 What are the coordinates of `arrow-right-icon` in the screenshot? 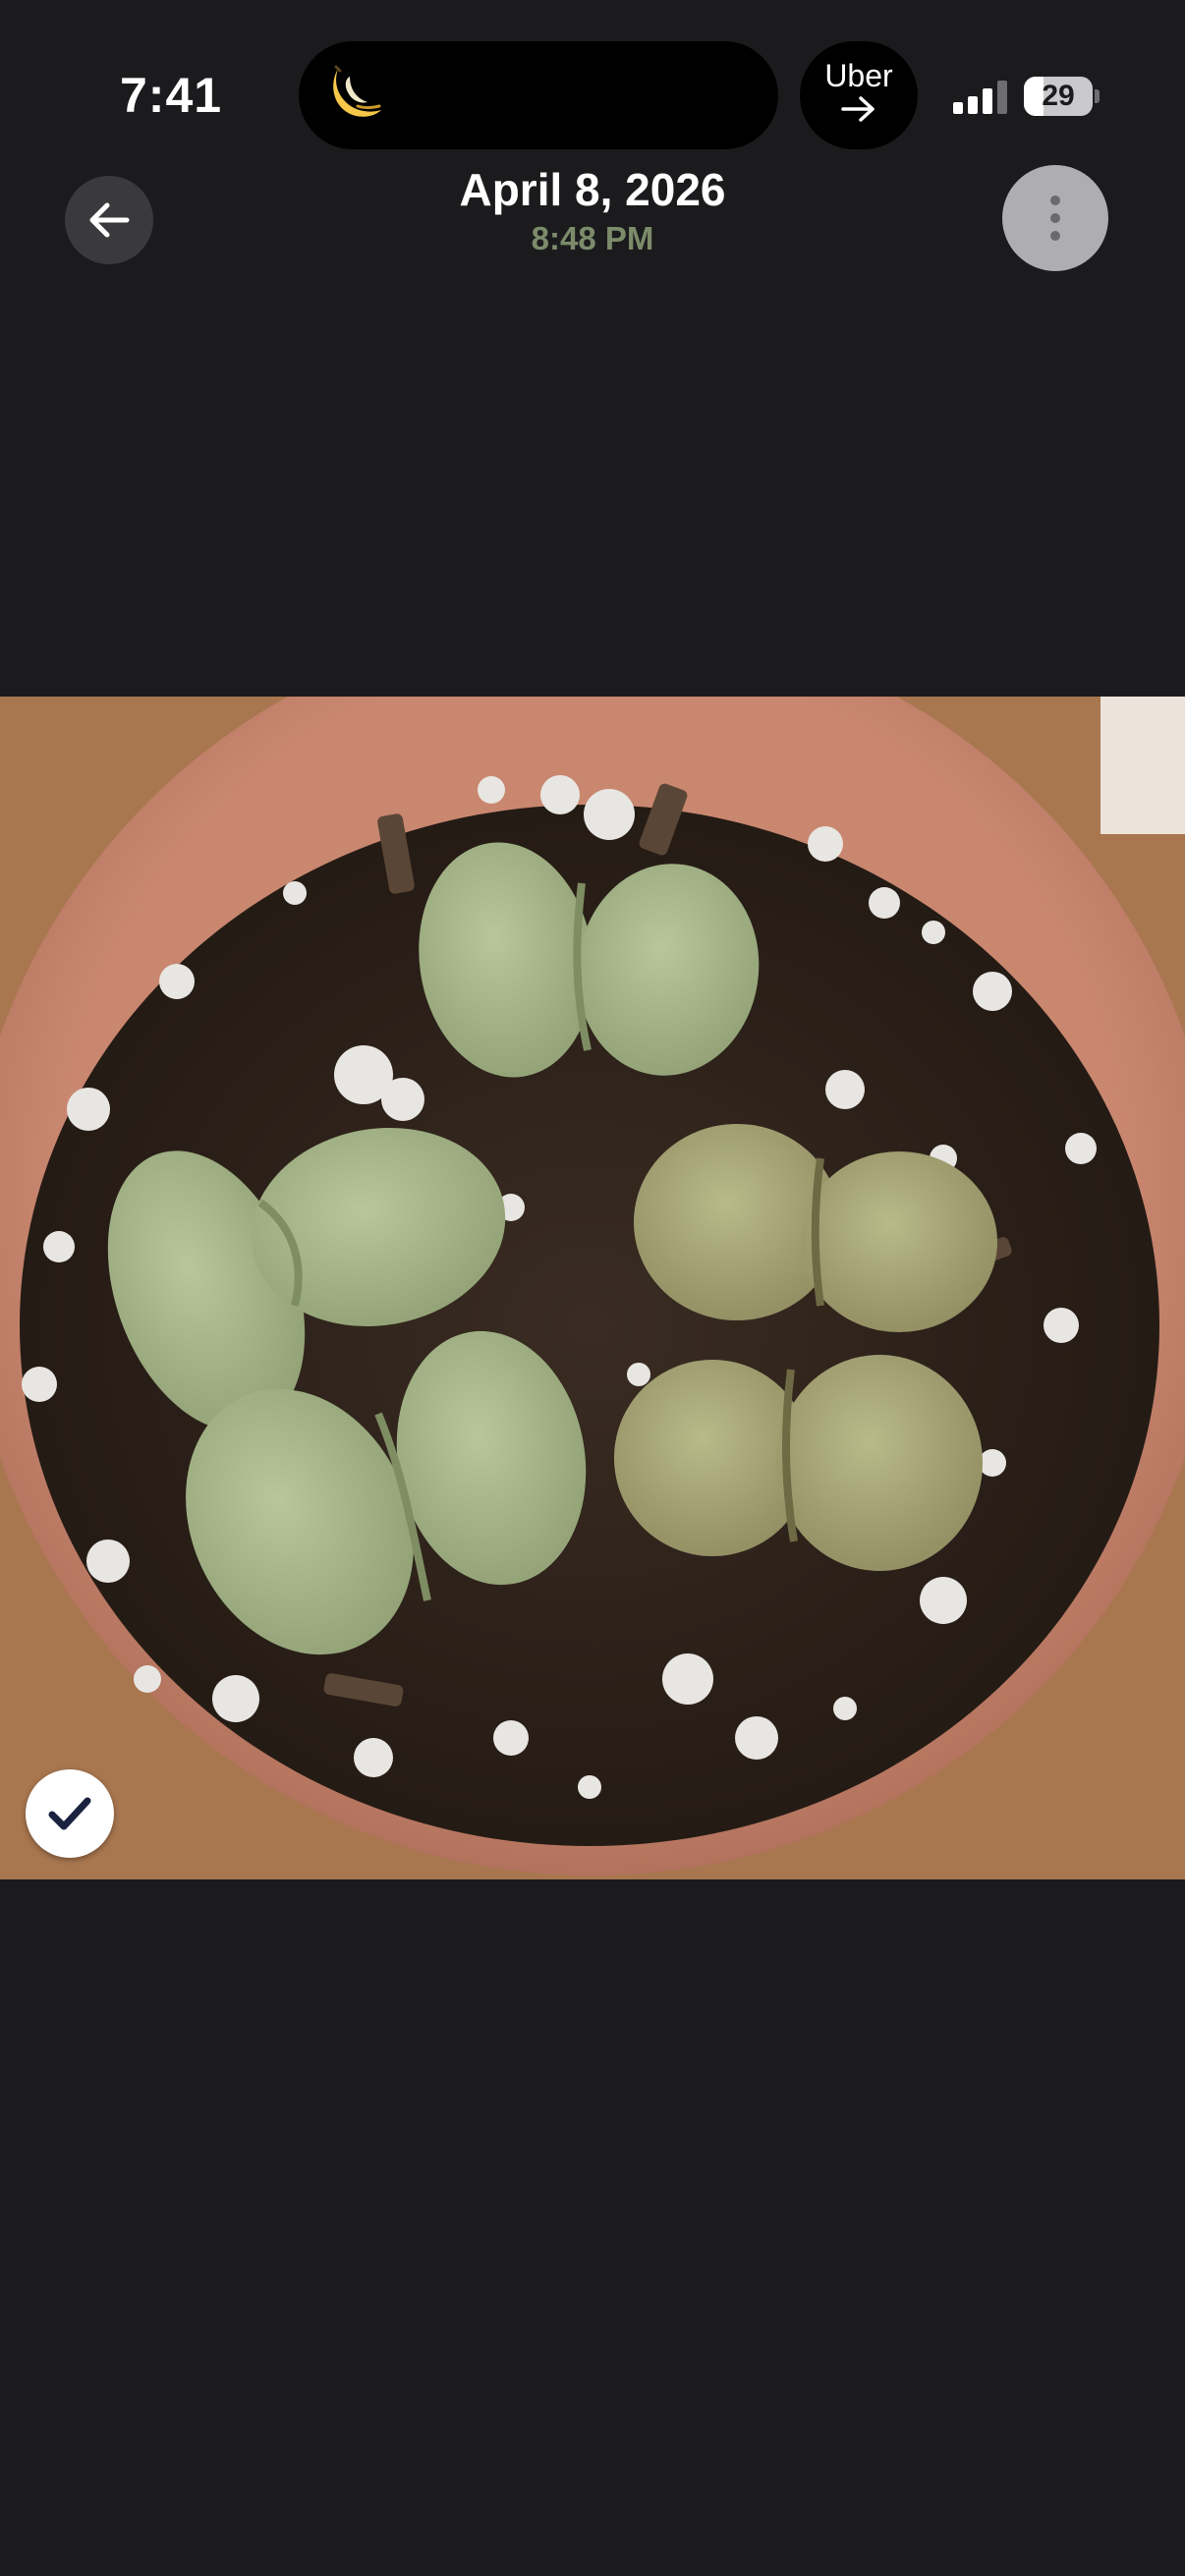 It's located at (858, 109).